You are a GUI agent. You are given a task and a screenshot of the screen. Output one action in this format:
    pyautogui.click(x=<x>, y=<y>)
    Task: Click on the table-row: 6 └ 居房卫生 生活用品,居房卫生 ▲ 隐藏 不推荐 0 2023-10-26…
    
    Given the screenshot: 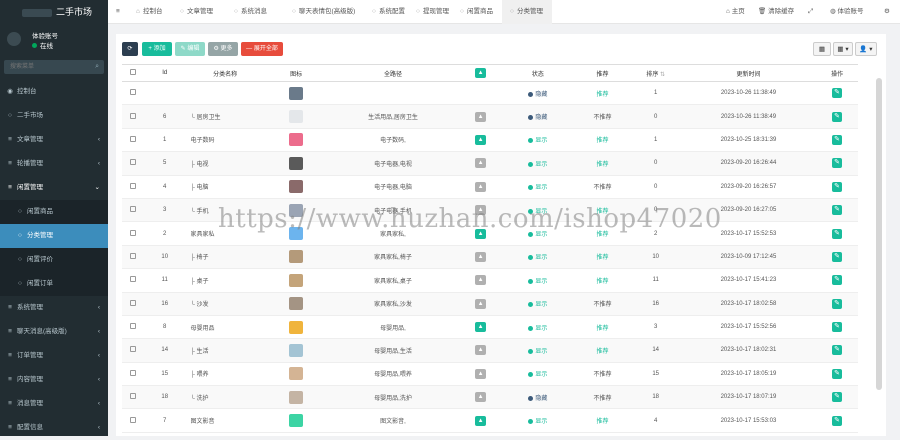 What is the action you would take?
    pyautogui.click(x=490, y=116)
    